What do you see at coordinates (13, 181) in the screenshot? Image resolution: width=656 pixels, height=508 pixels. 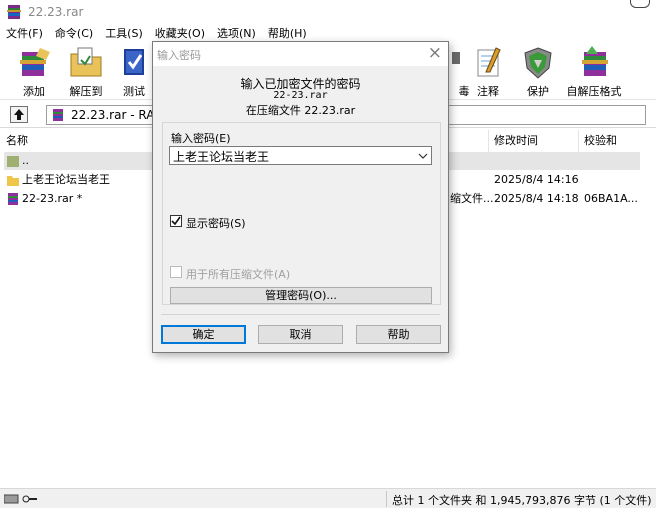 I see `folder-icon` at bounding box center [13, 181].